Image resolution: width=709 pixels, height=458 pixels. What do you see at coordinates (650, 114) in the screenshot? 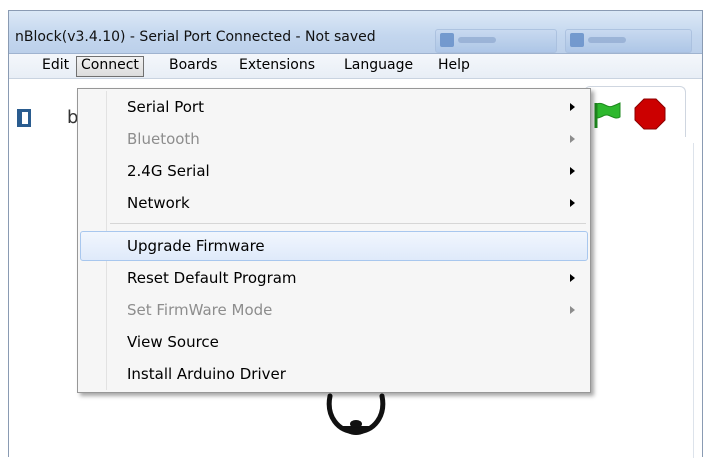
I see `stop-icon` at bounding box center [650, 114].